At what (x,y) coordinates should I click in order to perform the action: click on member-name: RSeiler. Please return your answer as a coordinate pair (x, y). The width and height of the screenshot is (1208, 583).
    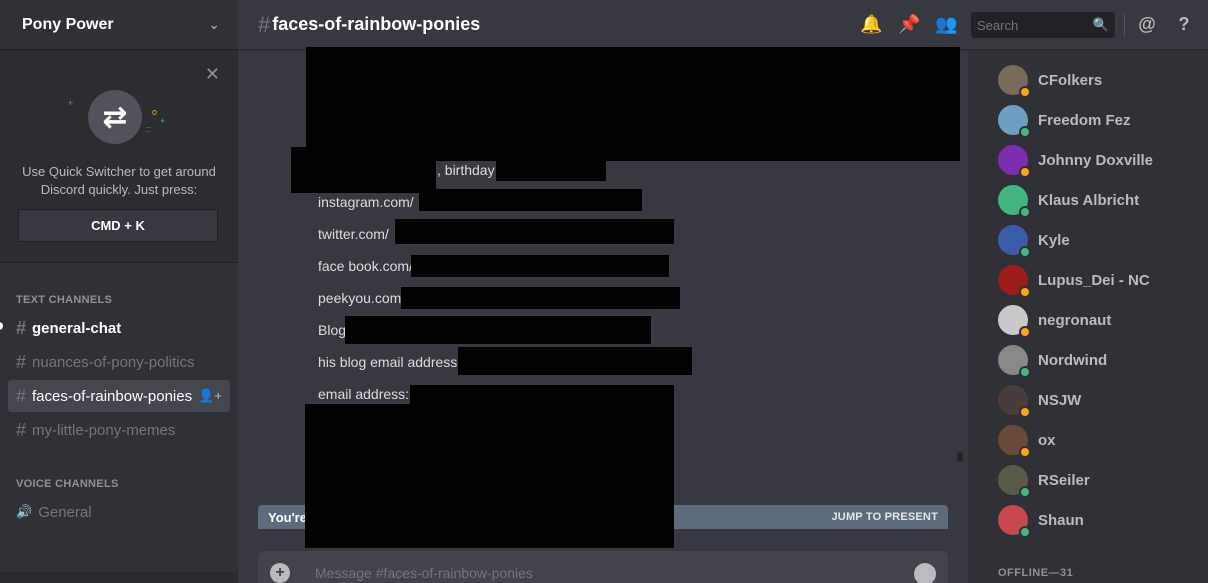
    Looking at the image, I should click on (1064, 480).